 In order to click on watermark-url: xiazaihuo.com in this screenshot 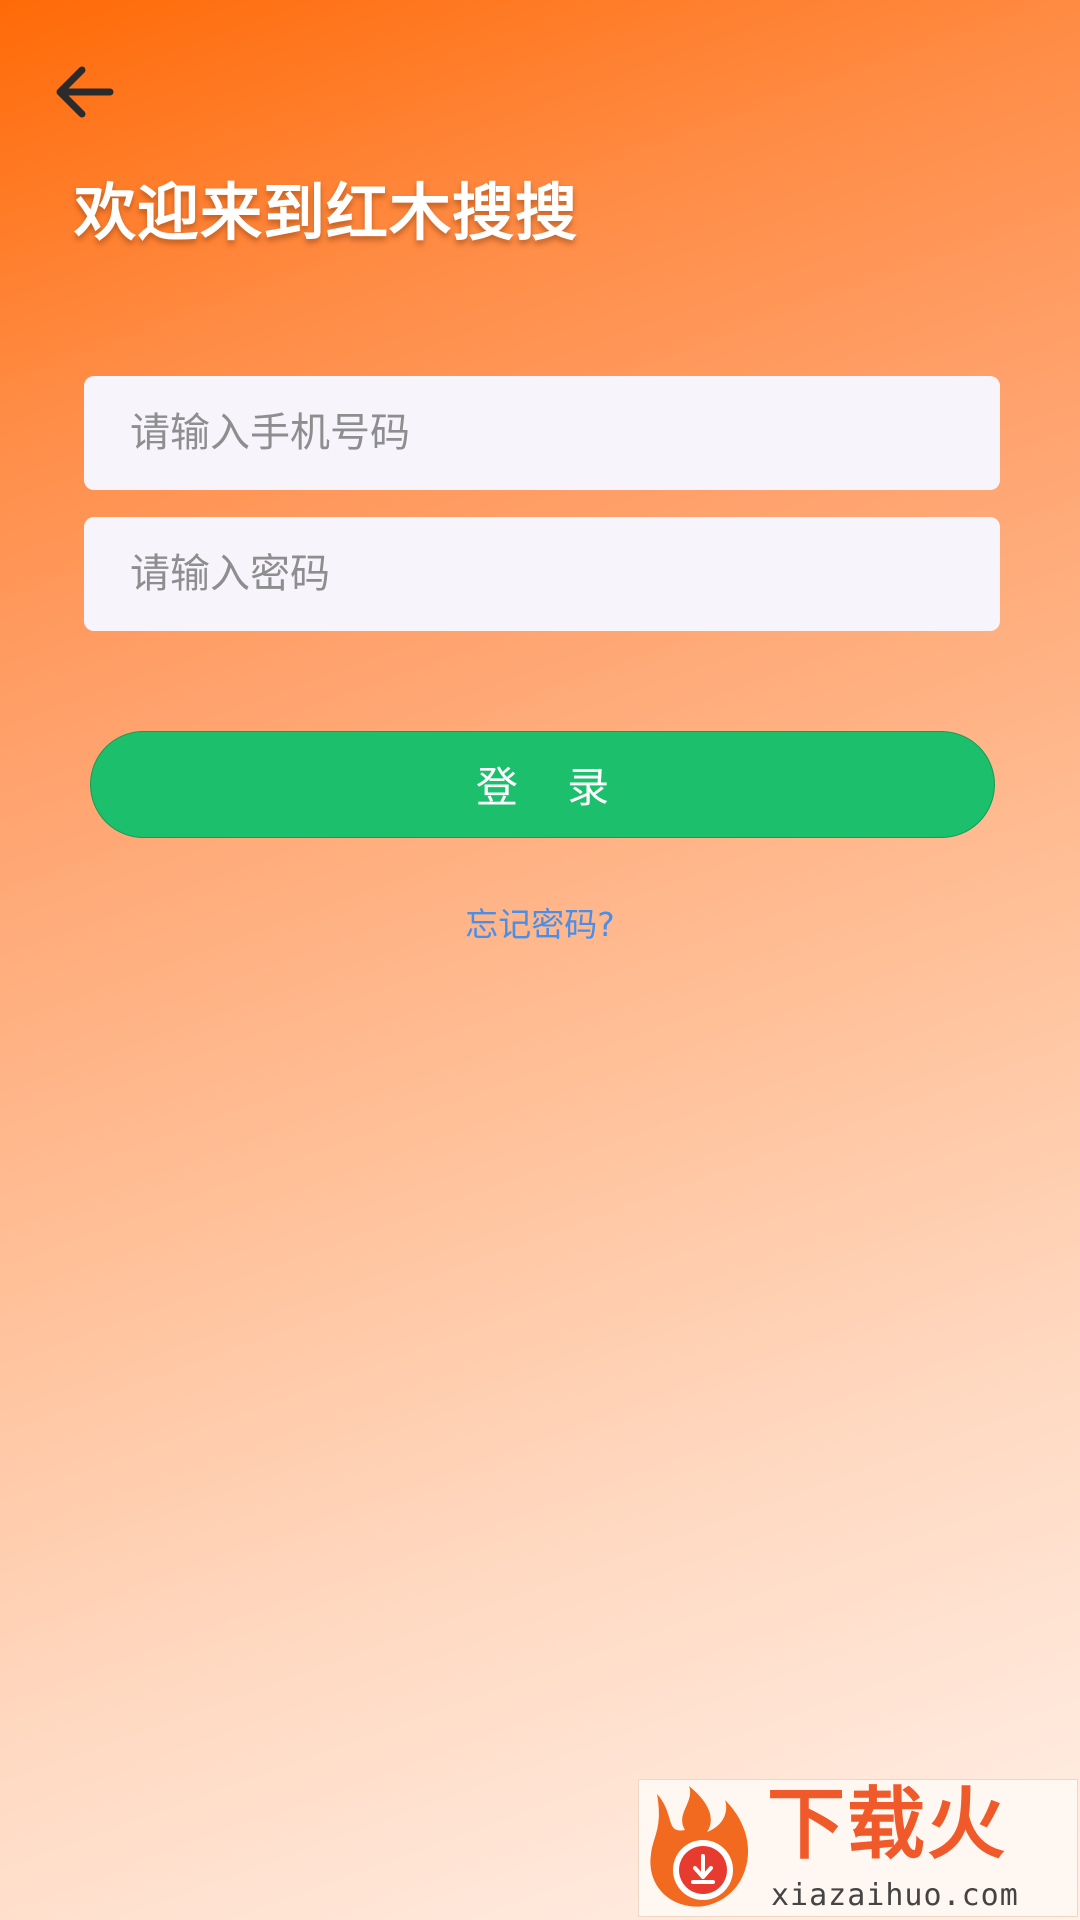, I will do `click(895, 1895)`.